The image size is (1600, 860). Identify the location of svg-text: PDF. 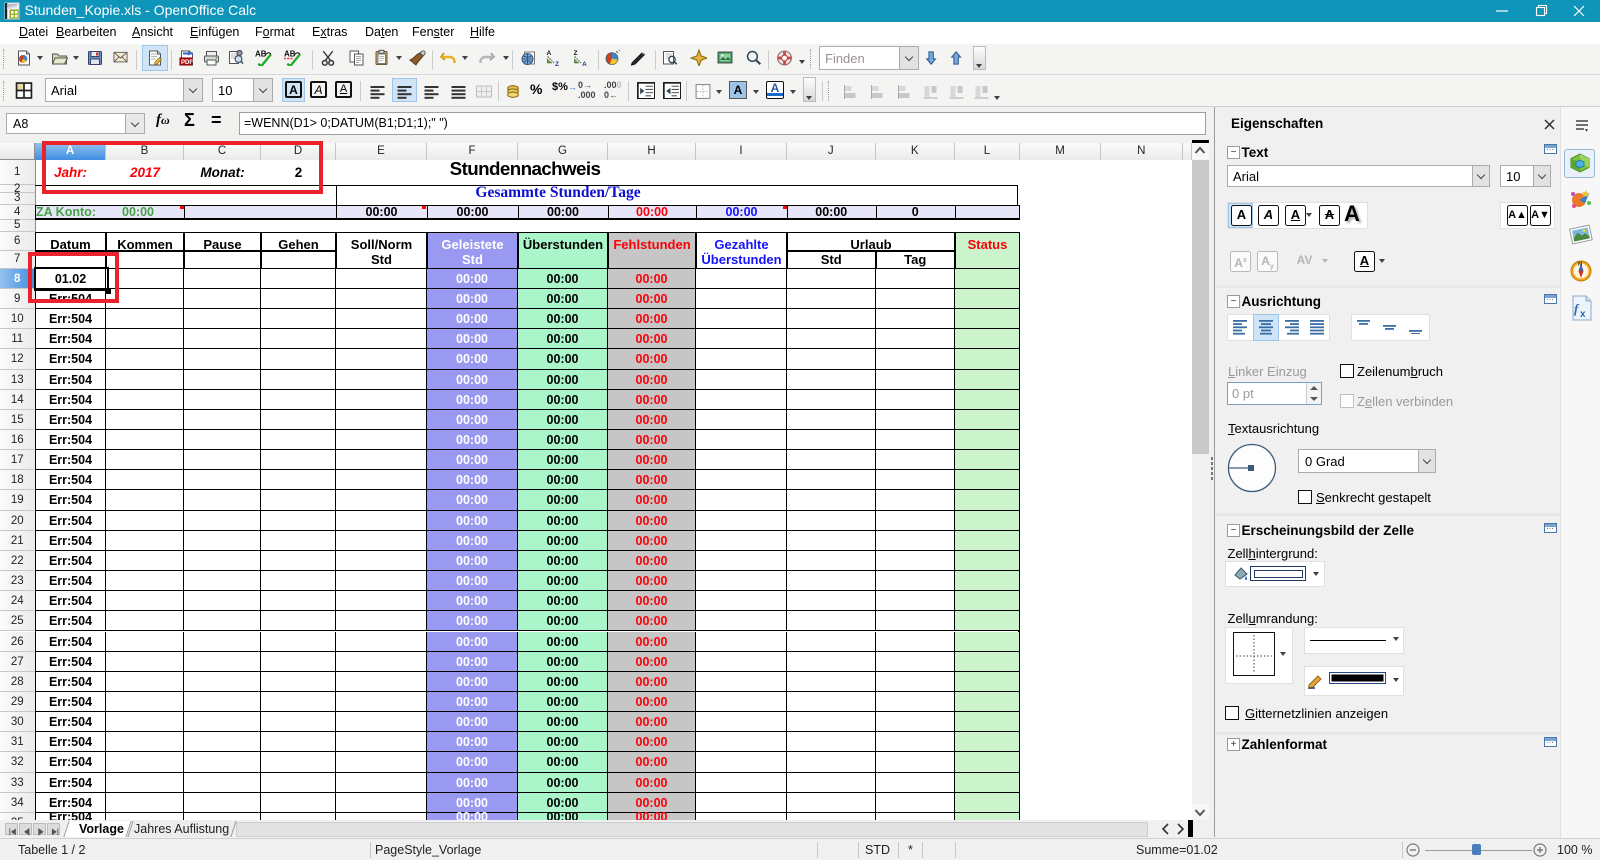
(187, 63).